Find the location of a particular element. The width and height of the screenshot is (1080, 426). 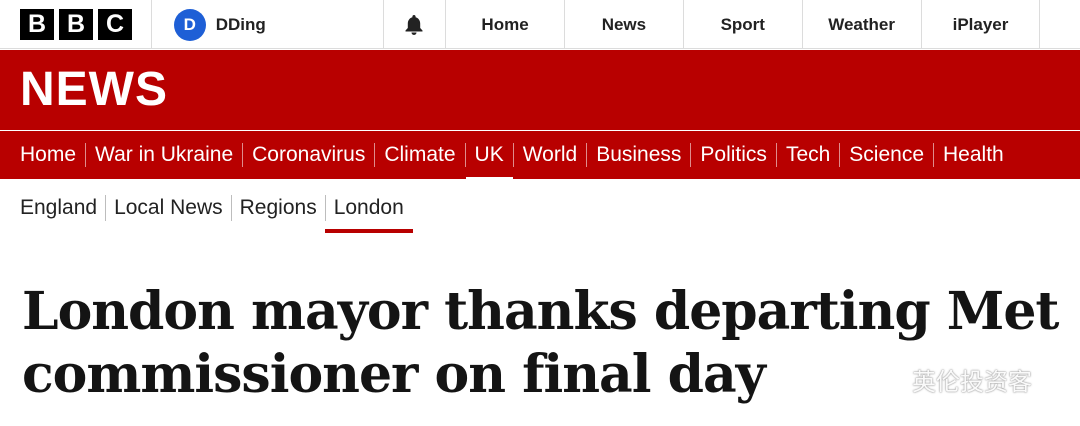

subnav-england: England is located at coordinates (58, 208).